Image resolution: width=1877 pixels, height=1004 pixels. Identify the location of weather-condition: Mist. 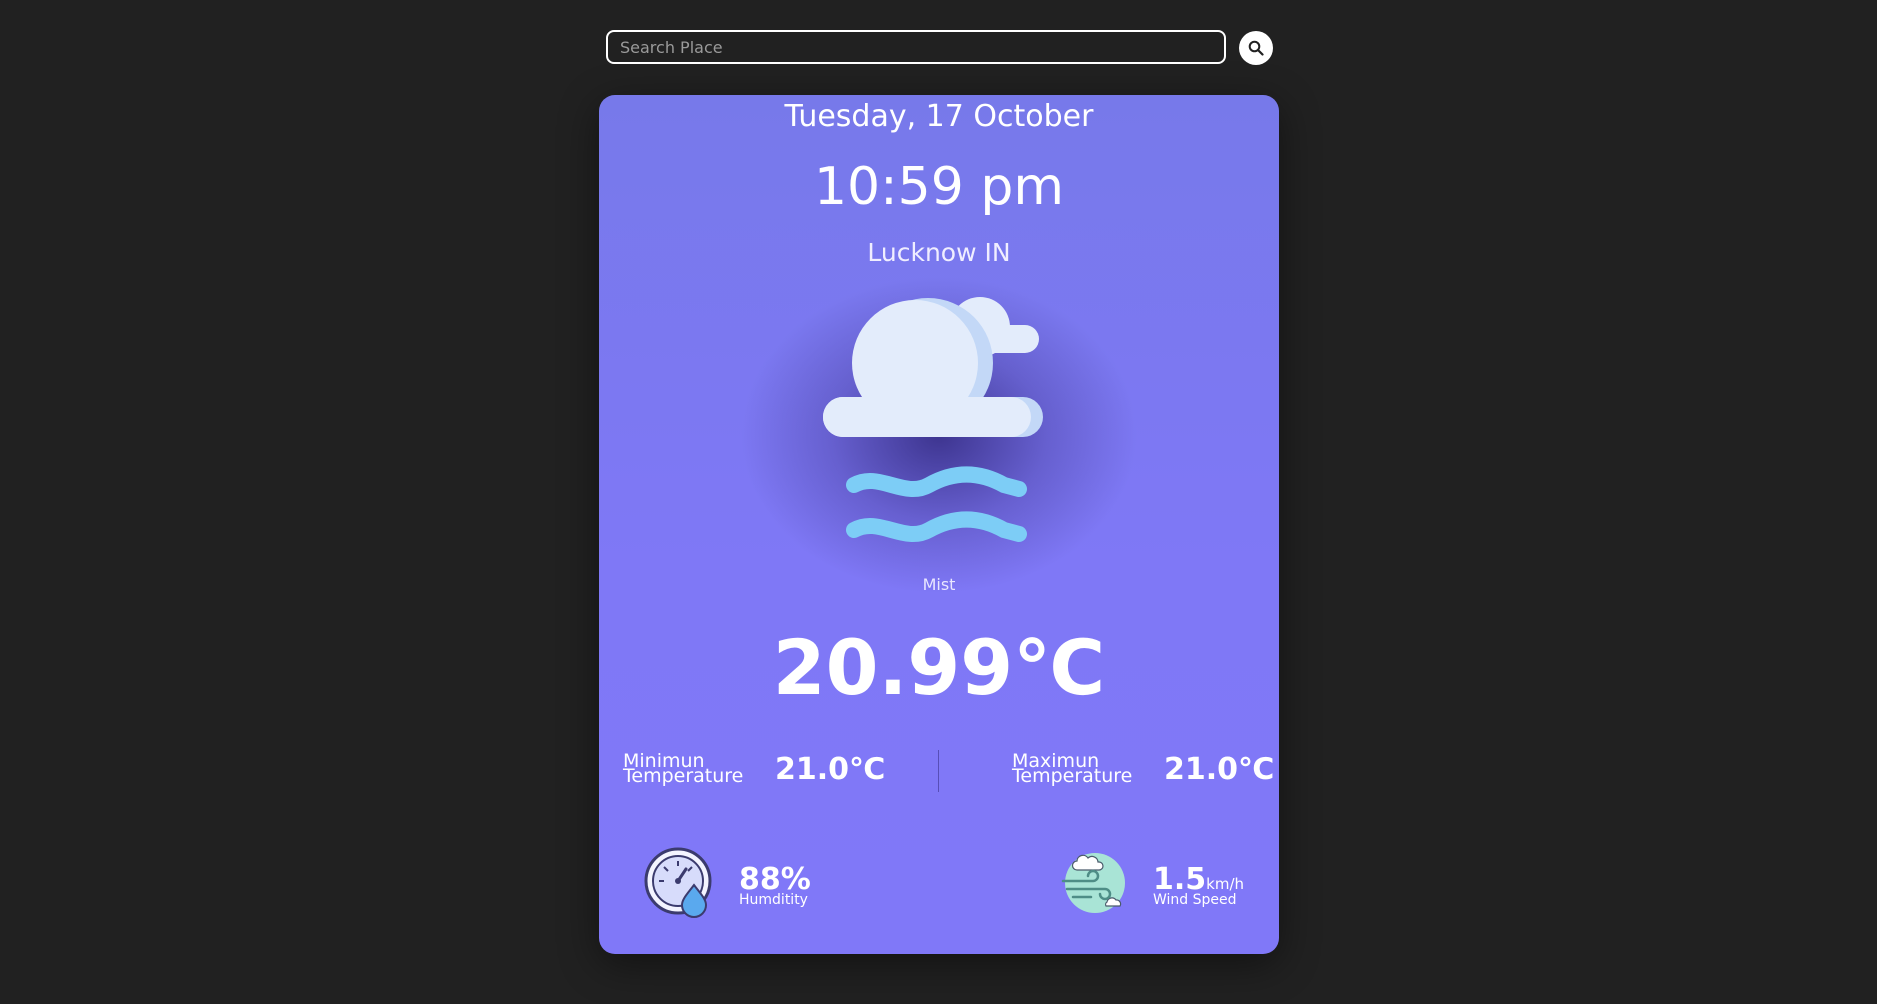
(939, 584).